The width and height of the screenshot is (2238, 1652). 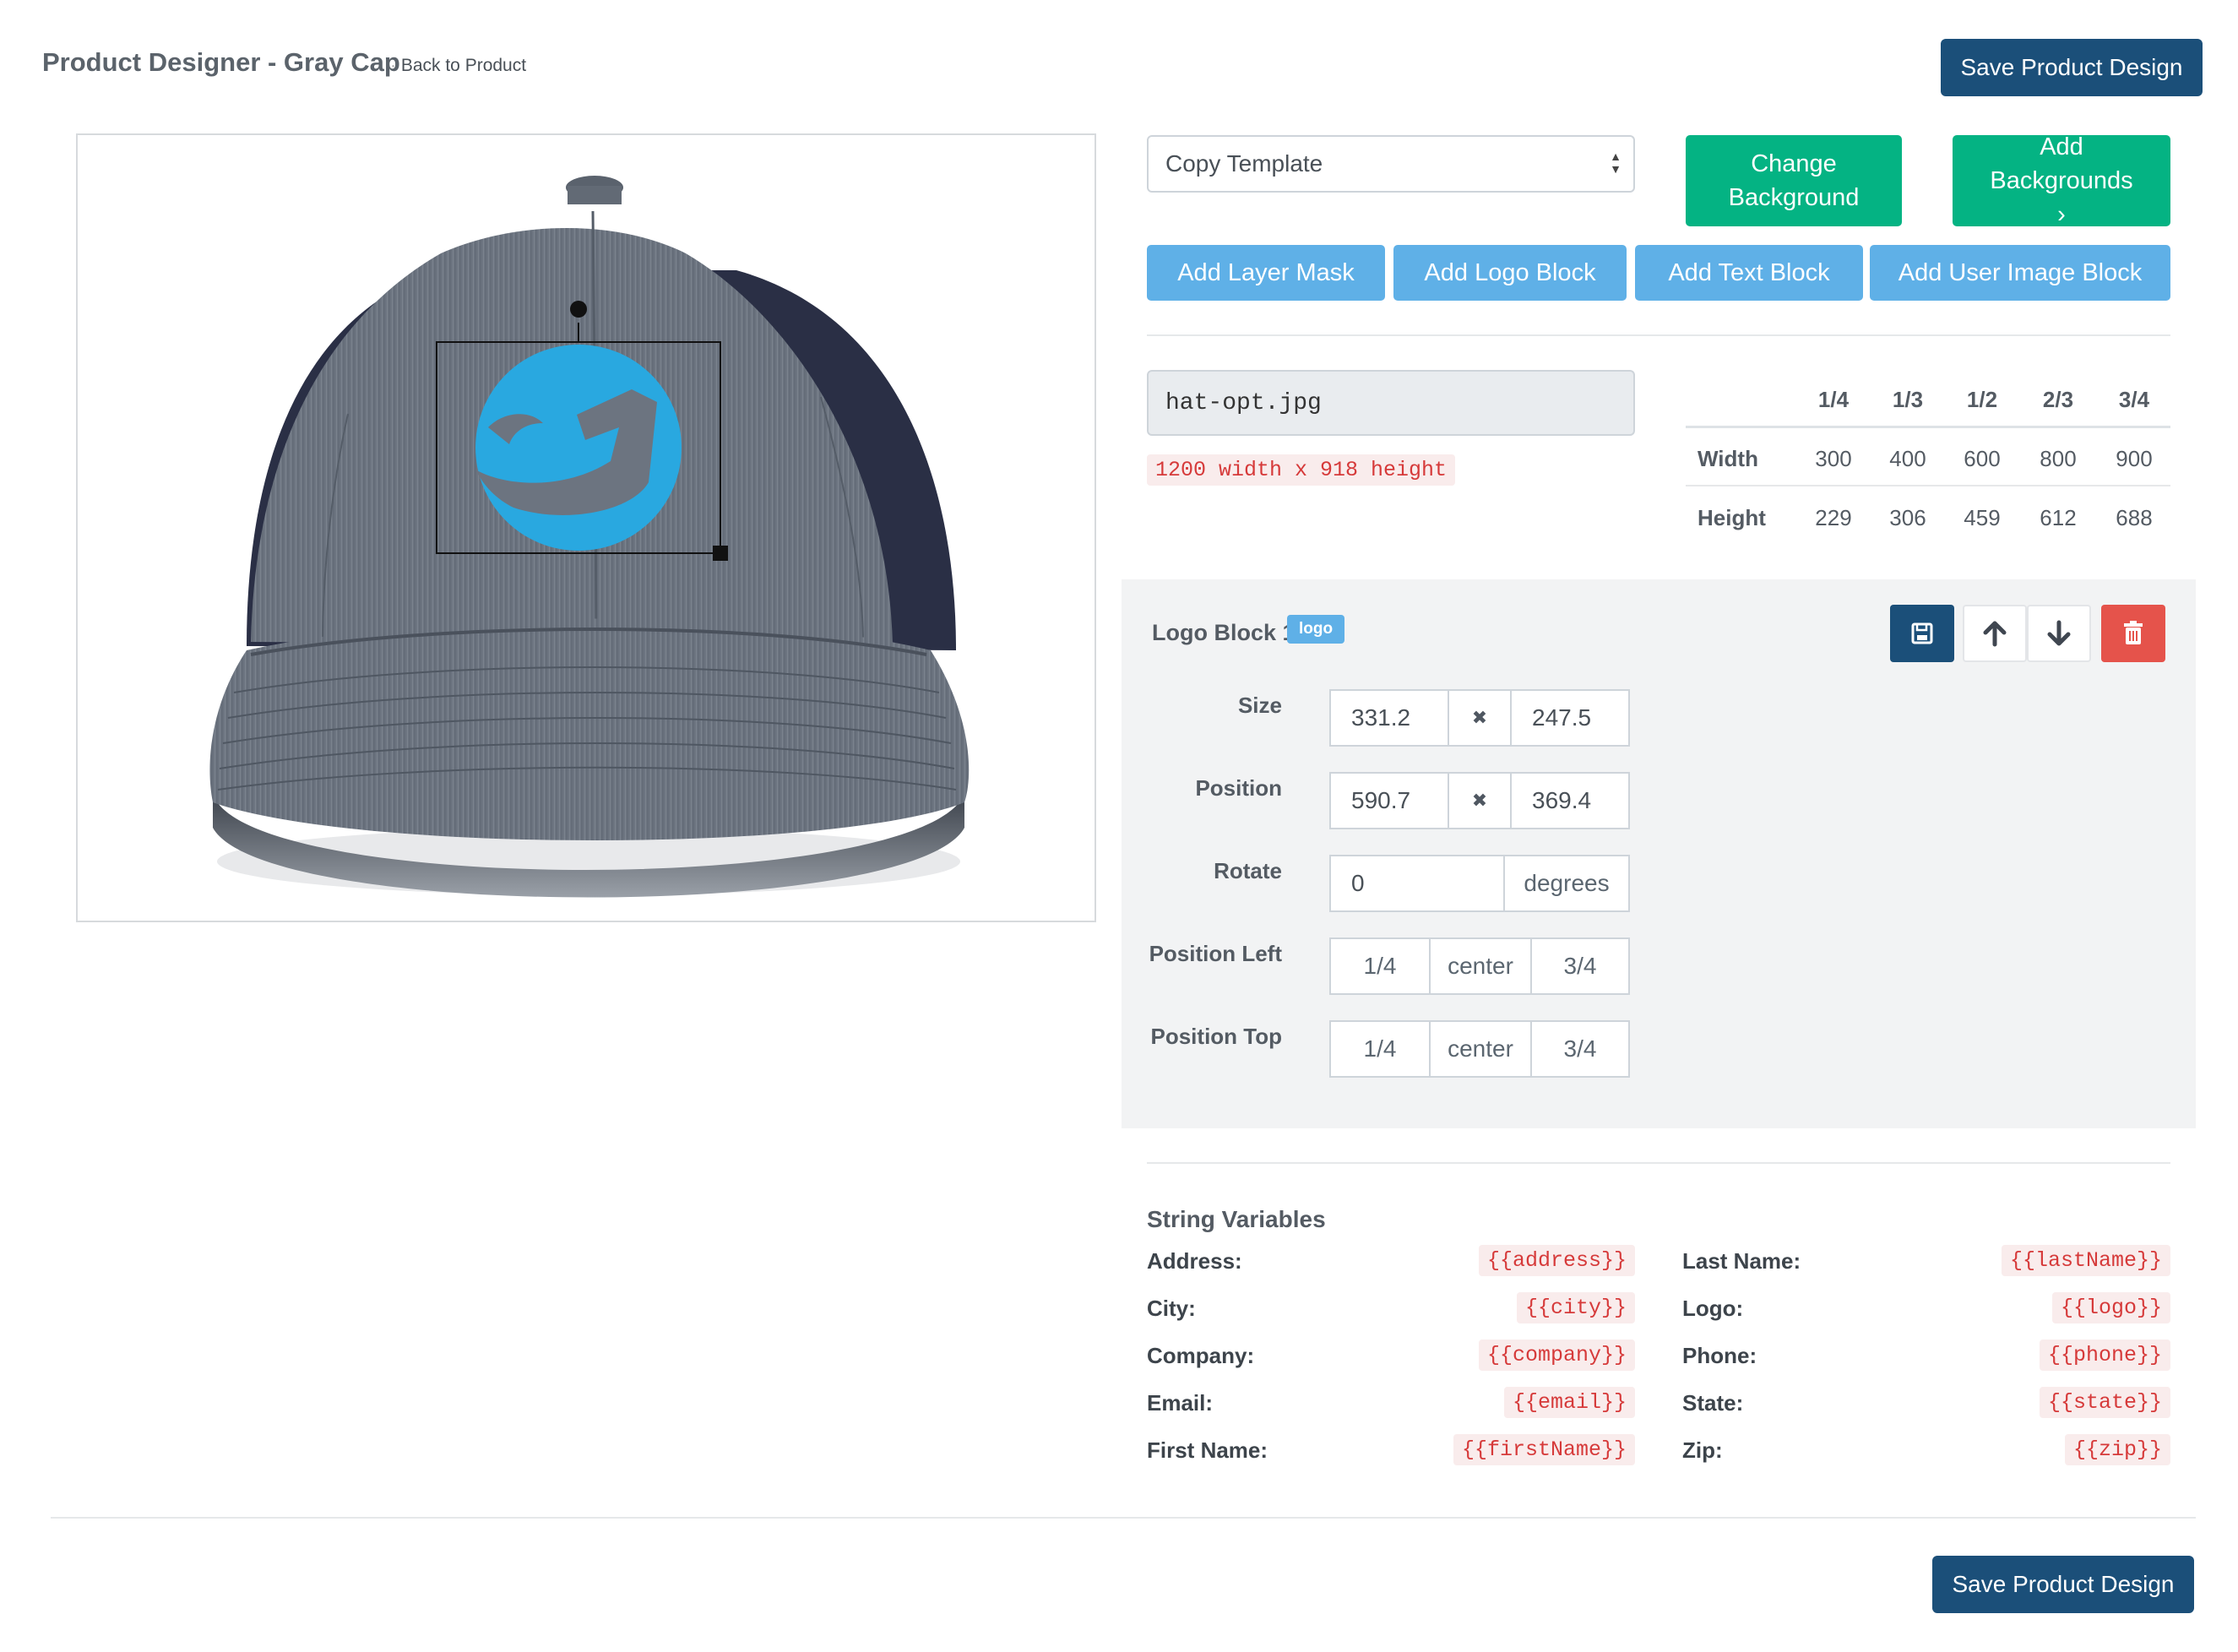 I want to click on position-left-three-quarter-button: 3/4, so click(x=1580, y=966).